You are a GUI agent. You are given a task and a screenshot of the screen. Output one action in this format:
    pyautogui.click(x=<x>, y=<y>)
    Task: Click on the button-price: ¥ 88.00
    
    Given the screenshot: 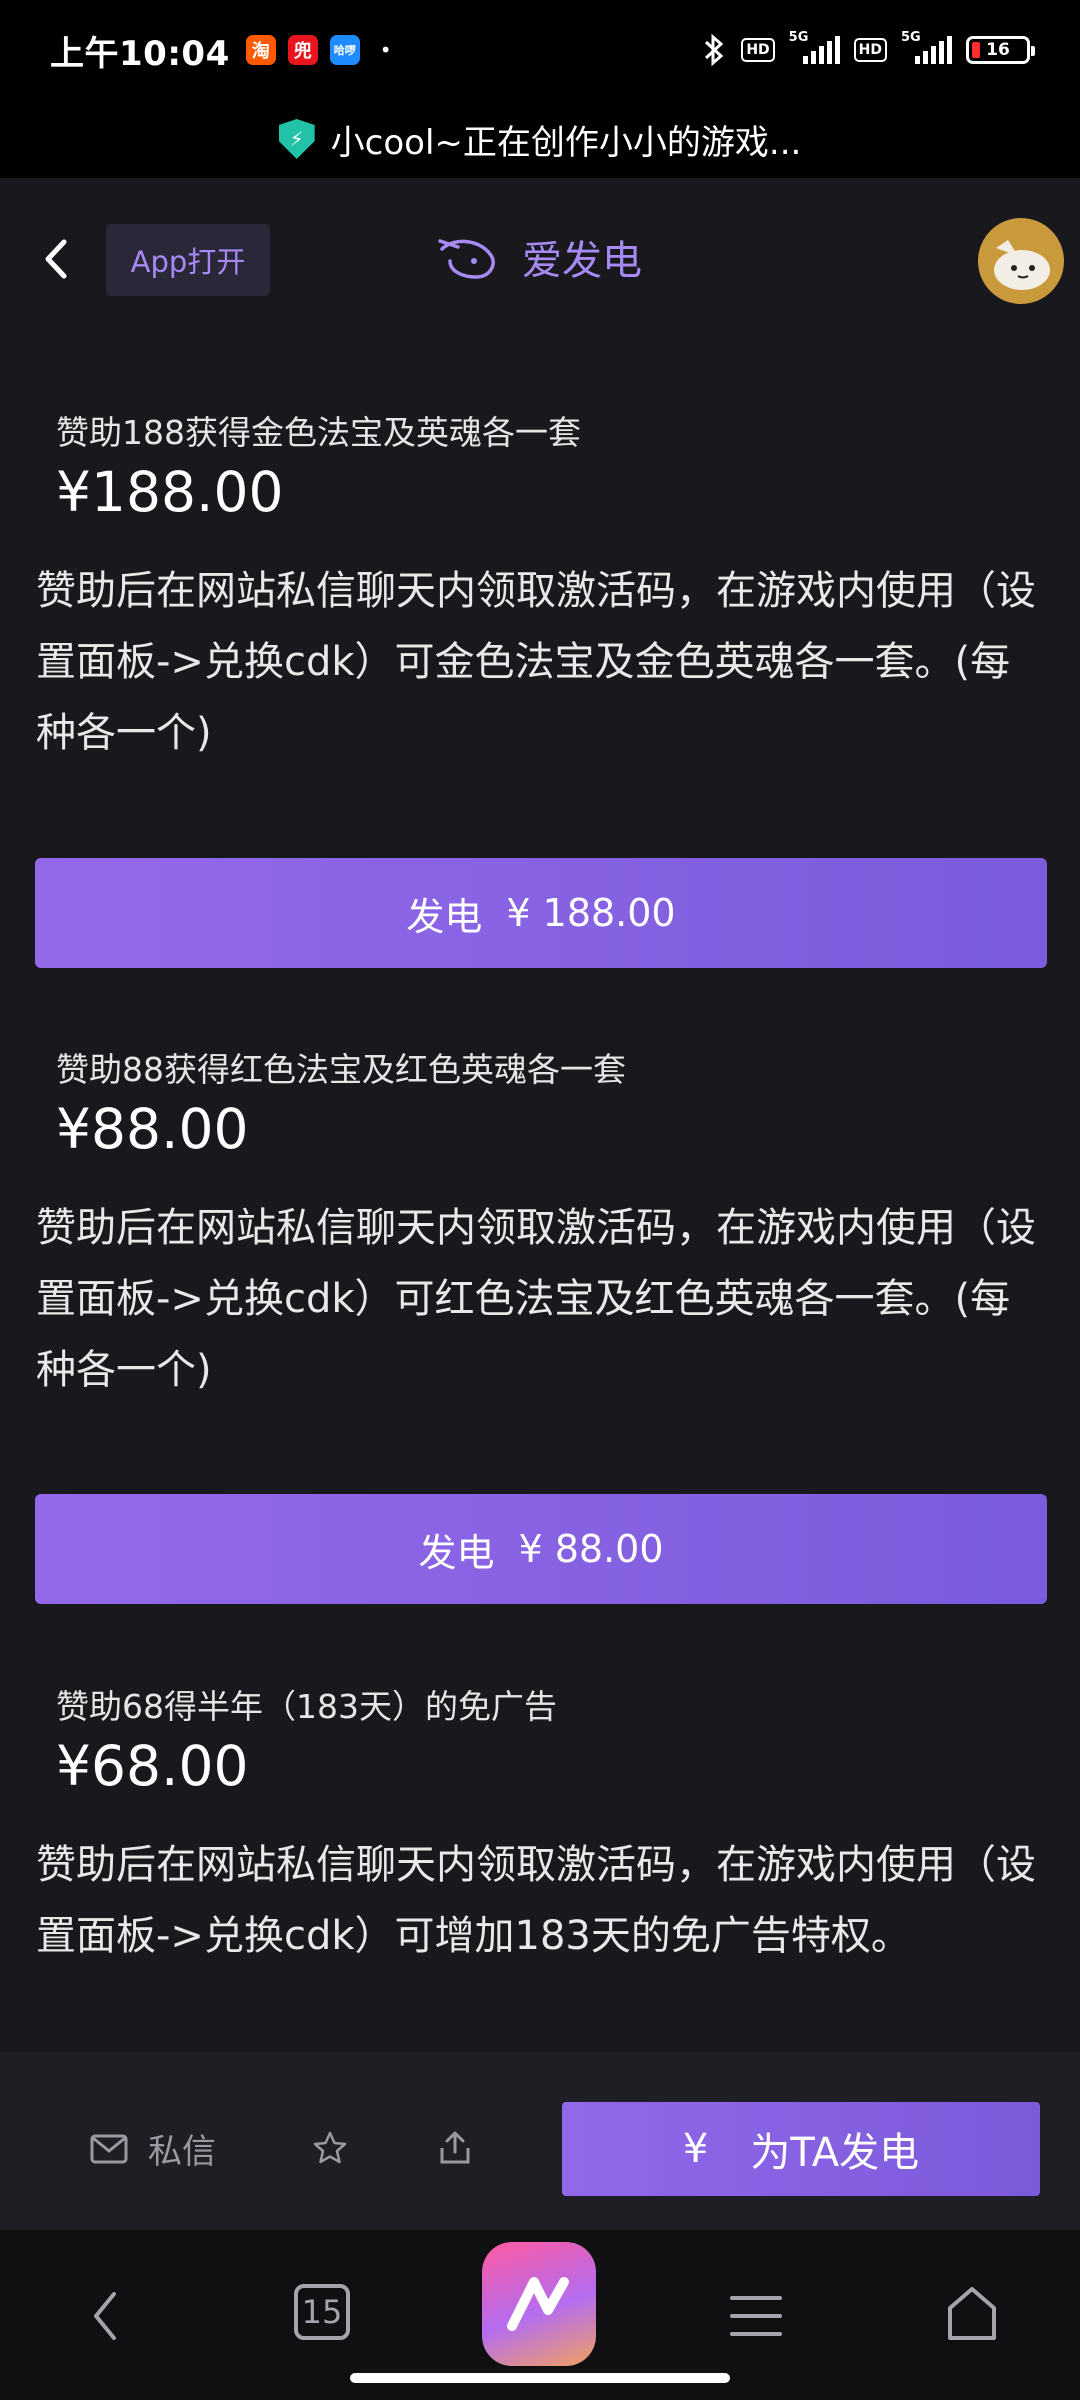 What is the action you would take?
    pyautogui.click(x=591, y=1549)
    